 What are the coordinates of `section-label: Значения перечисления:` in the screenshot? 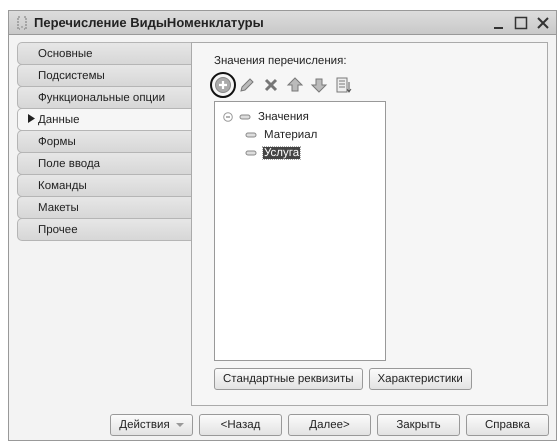 It's located at (281, 61).